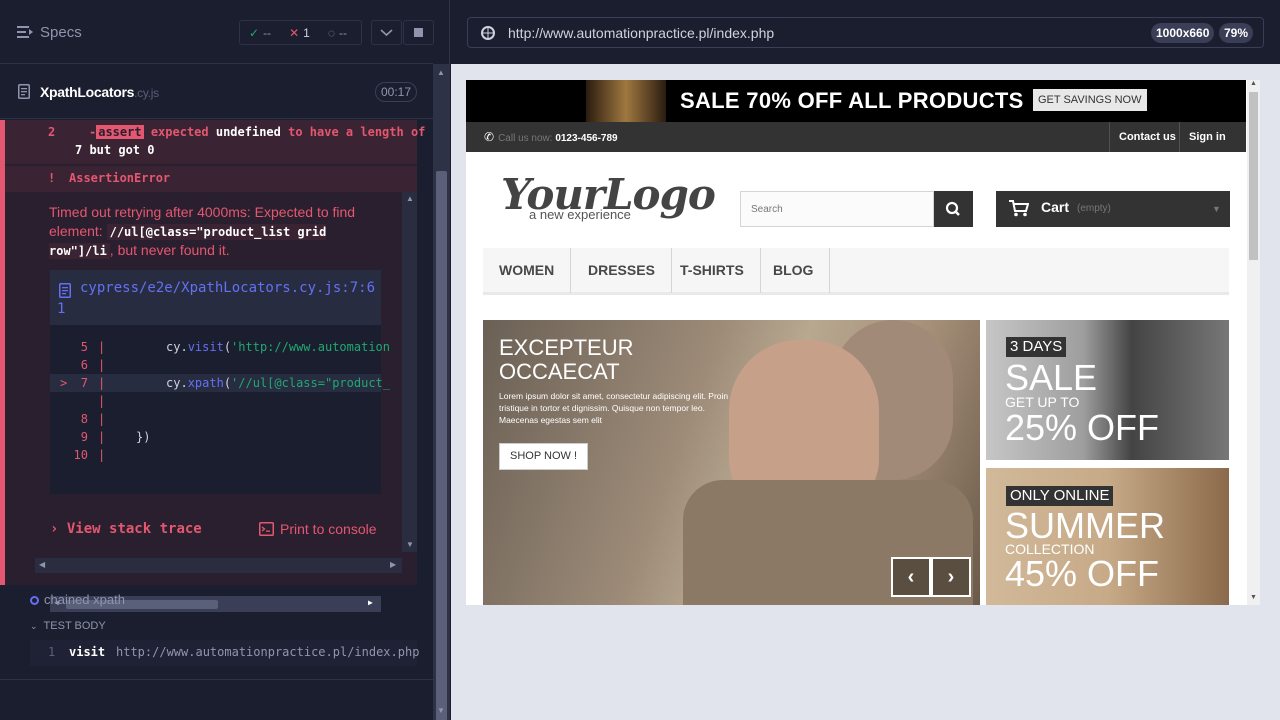 This screenshot has width=1280, height=720. What do you see at coordinates (215, 297) in the screenshot?
I see `code-frame-header: cypress/e2e/XpathLocators.cy.js:7:6 1` at bounding box center [215, 297].